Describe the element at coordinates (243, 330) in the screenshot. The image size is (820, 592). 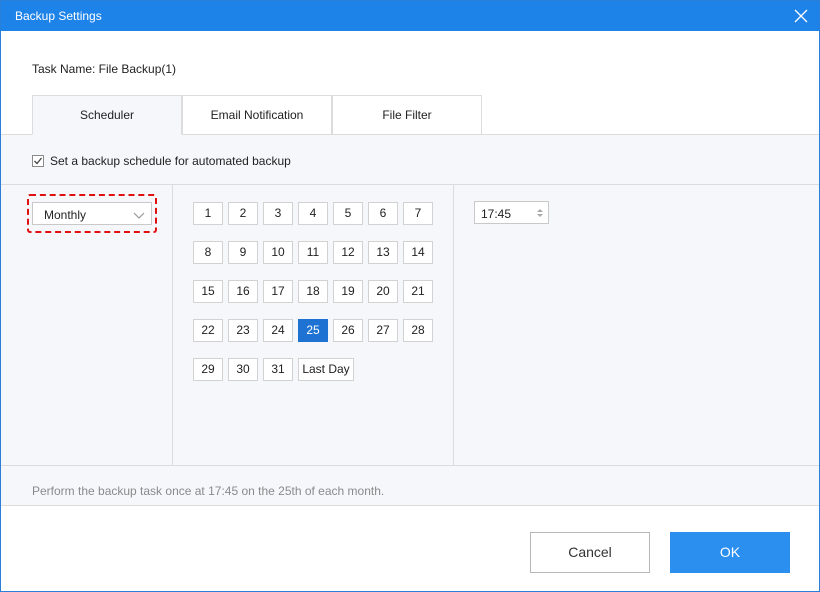
I see `day-23-button: 23` at that location.